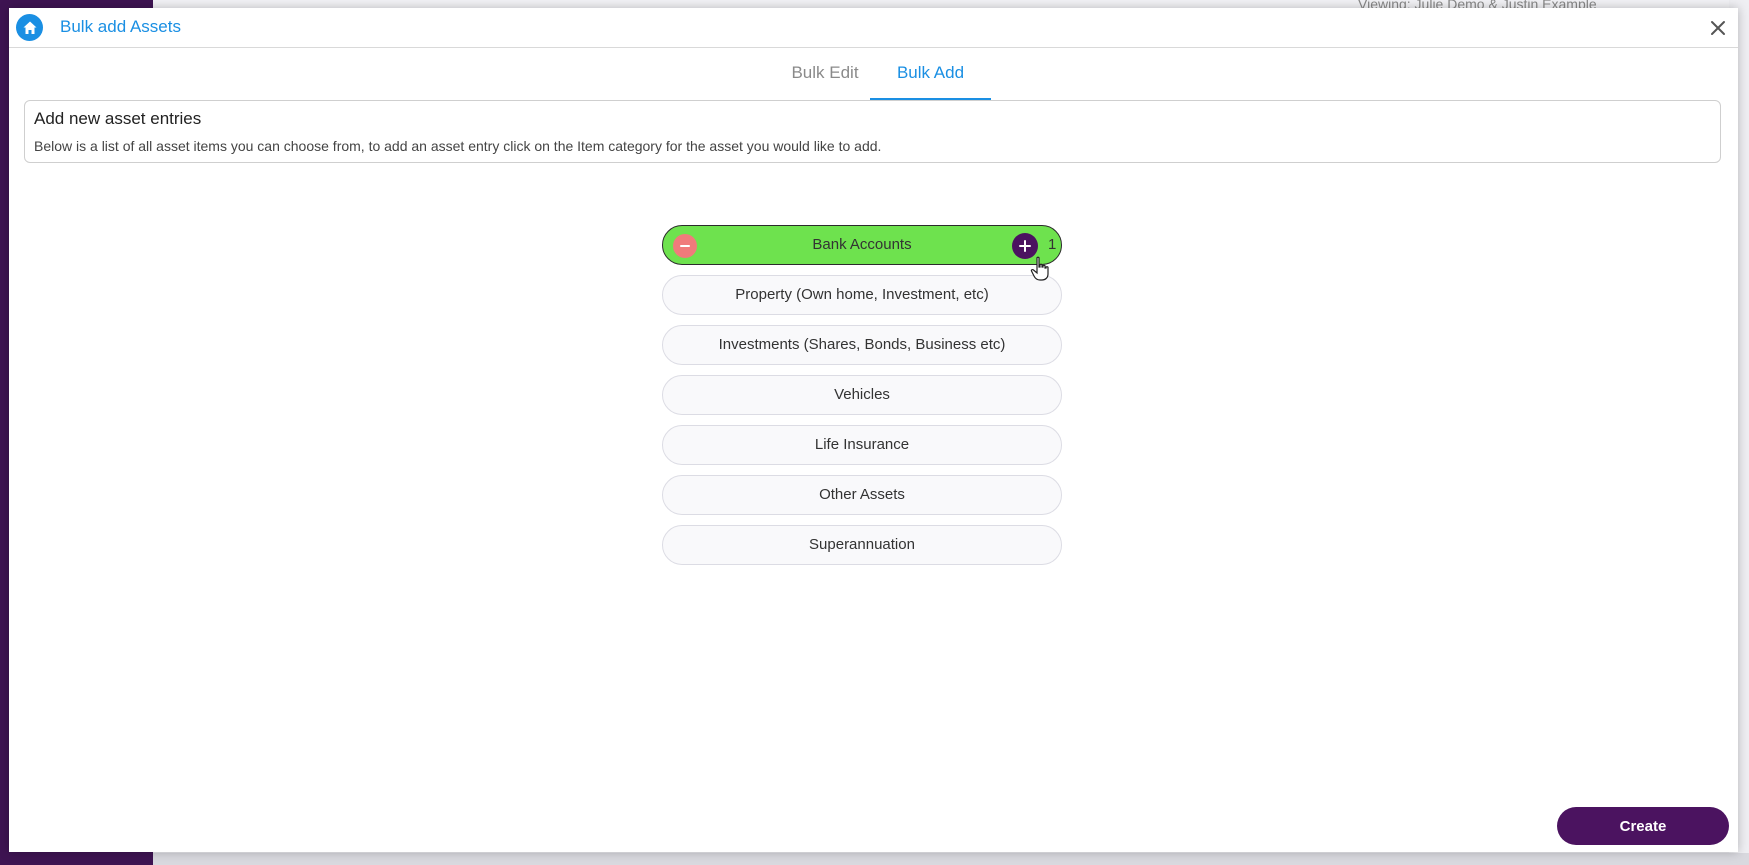 This screenshot has width=1749, height=865. I want to click on category-label: Life Insurance, so click(862, 444).